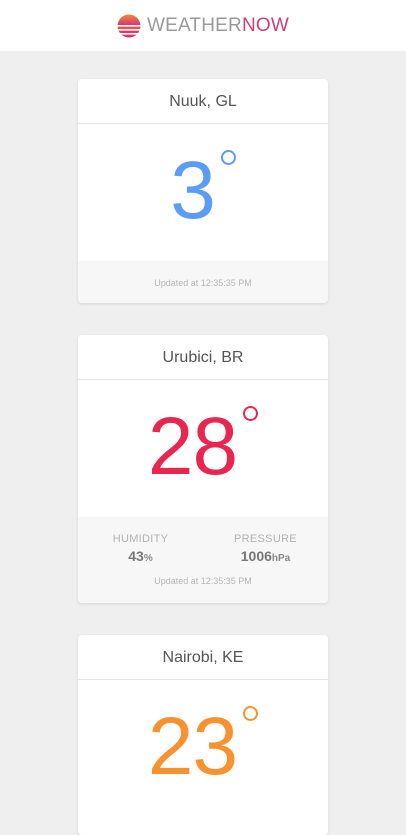  What do you see at coordinates (136, 556) in the screenshot?
I see `humidity-value: 43` at bounding box center [136, 556].